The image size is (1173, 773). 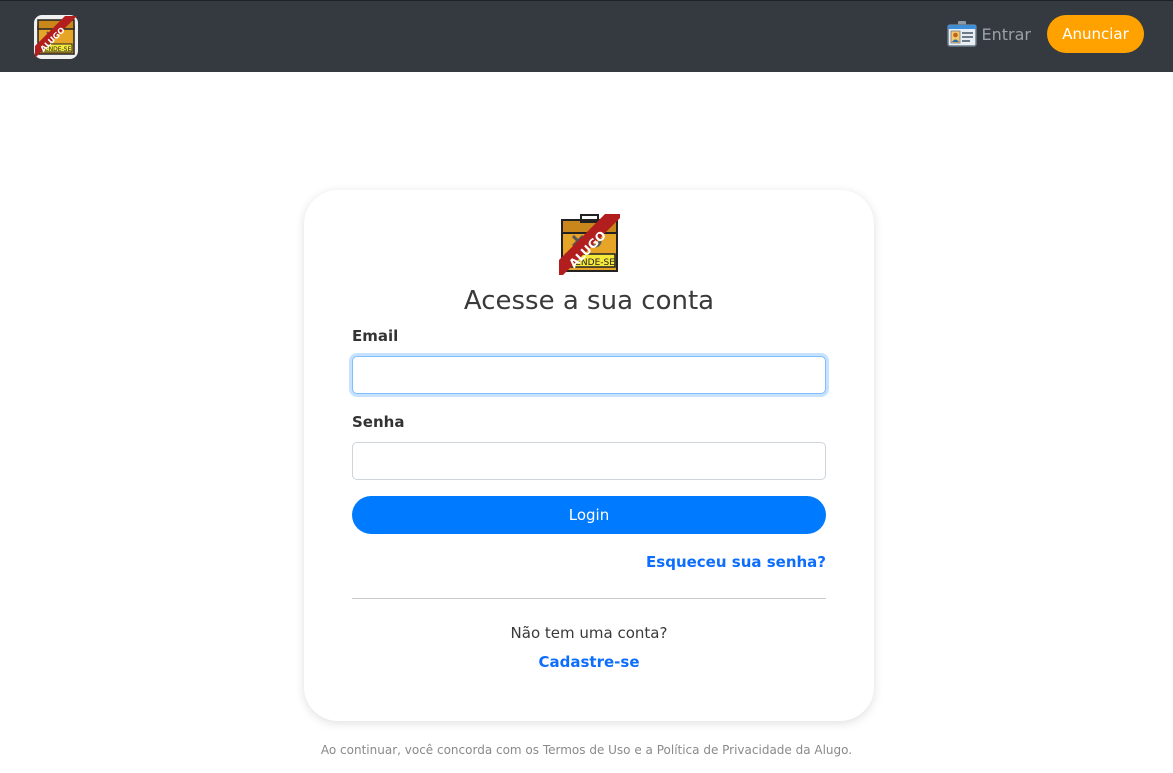 What do you see at coordinates (56, 37) in the screenshot?
I see `alugo-logo: VENDE-SE ALUGO` at bounding box center [56, 37].